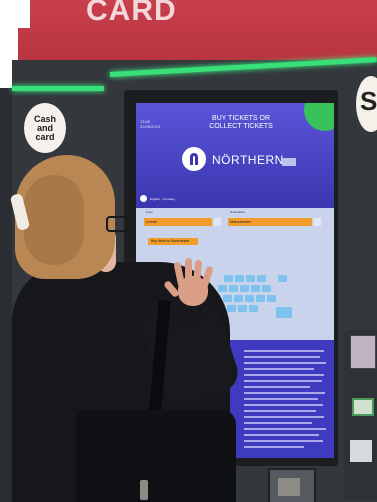 This screenshot has height=502, width=377. What do you see at coordinates (270, 222) in the screenshot?
I see `destination-field: Manchester` at bounding box center [270, 222].